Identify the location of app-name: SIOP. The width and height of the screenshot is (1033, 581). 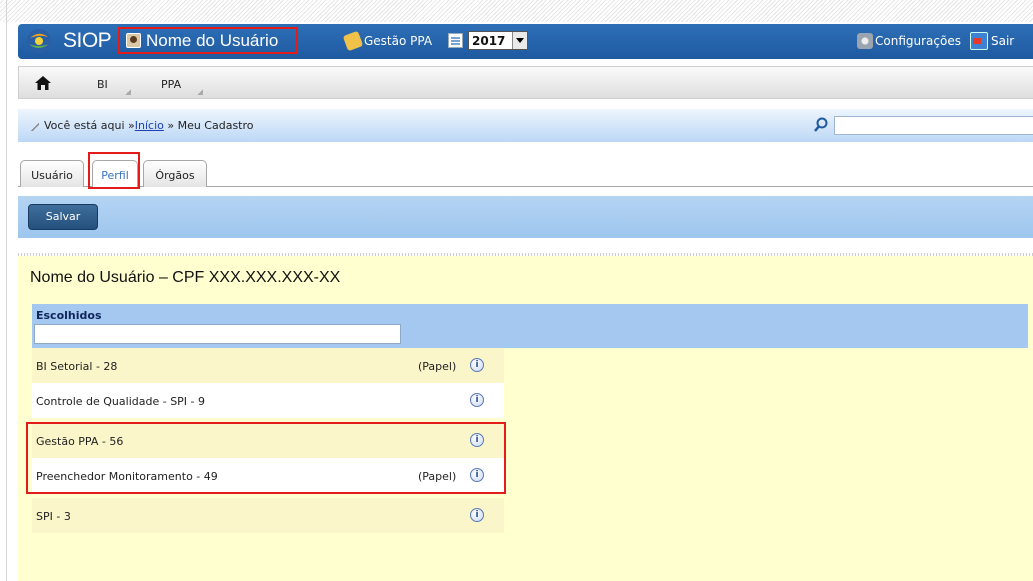
(87, 41).